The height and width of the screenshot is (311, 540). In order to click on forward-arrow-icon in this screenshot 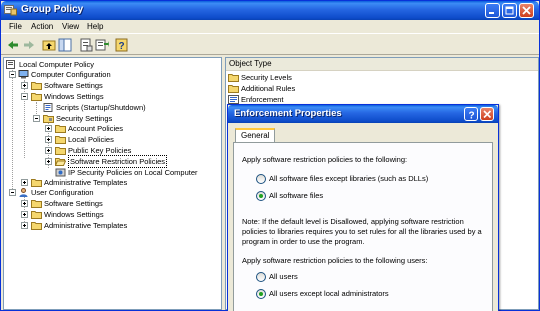, I will do `click(29, 45)`.